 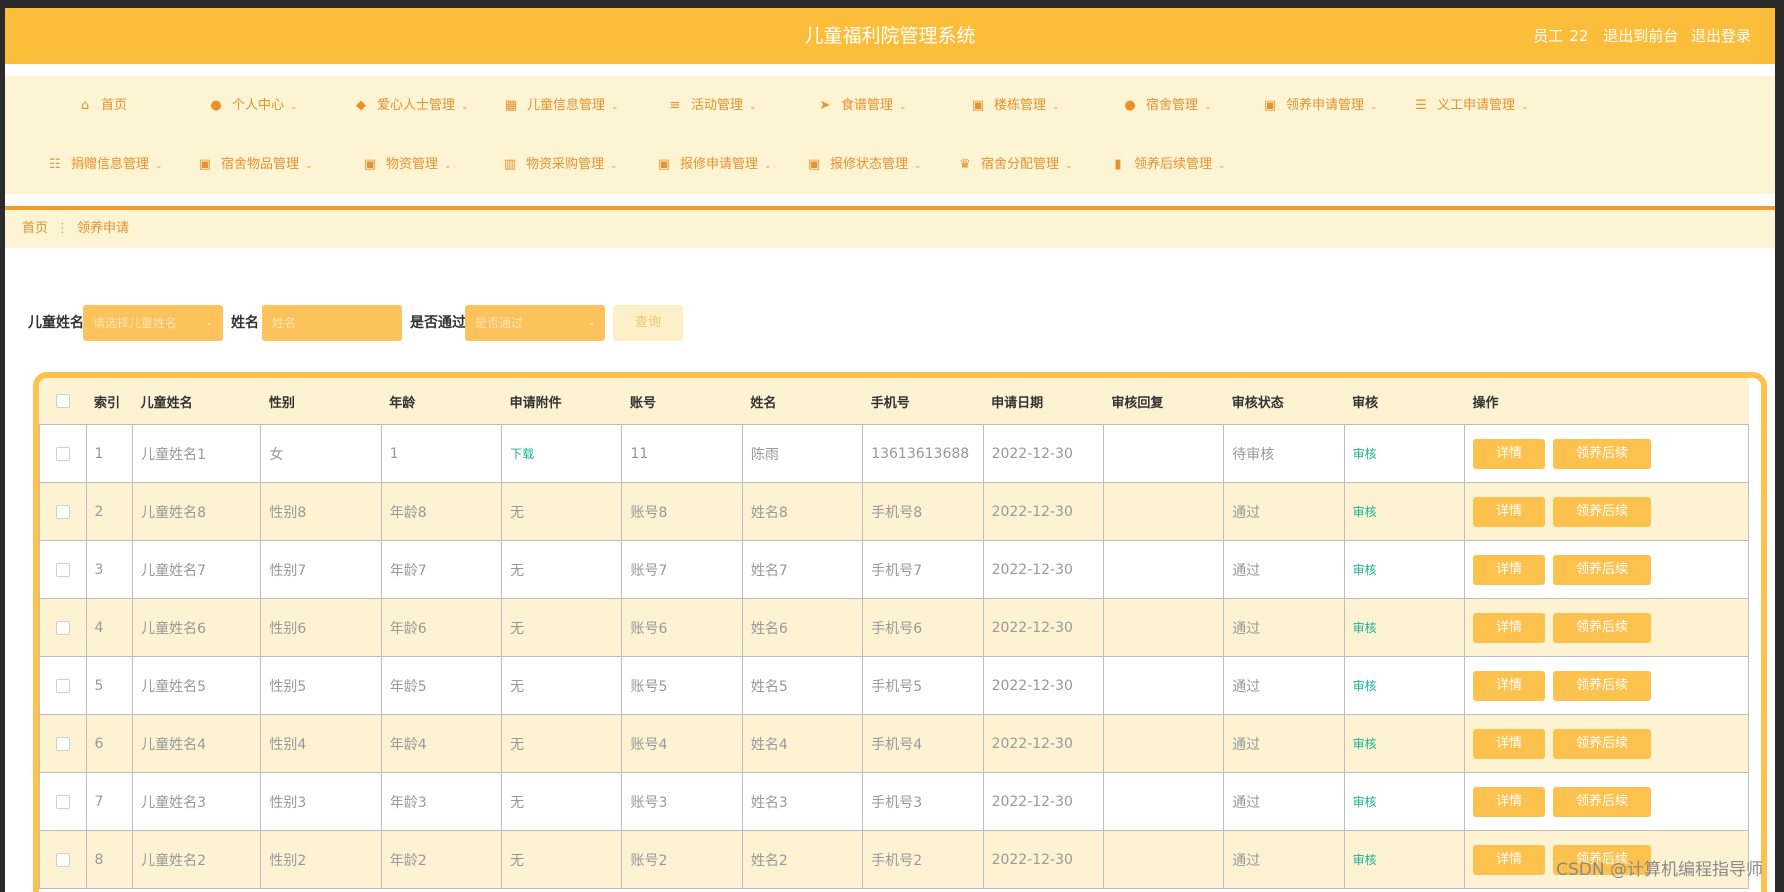 I want to click on child-name-select: 请选择儿童姓名 ⌄, so click(x=153, y=323).